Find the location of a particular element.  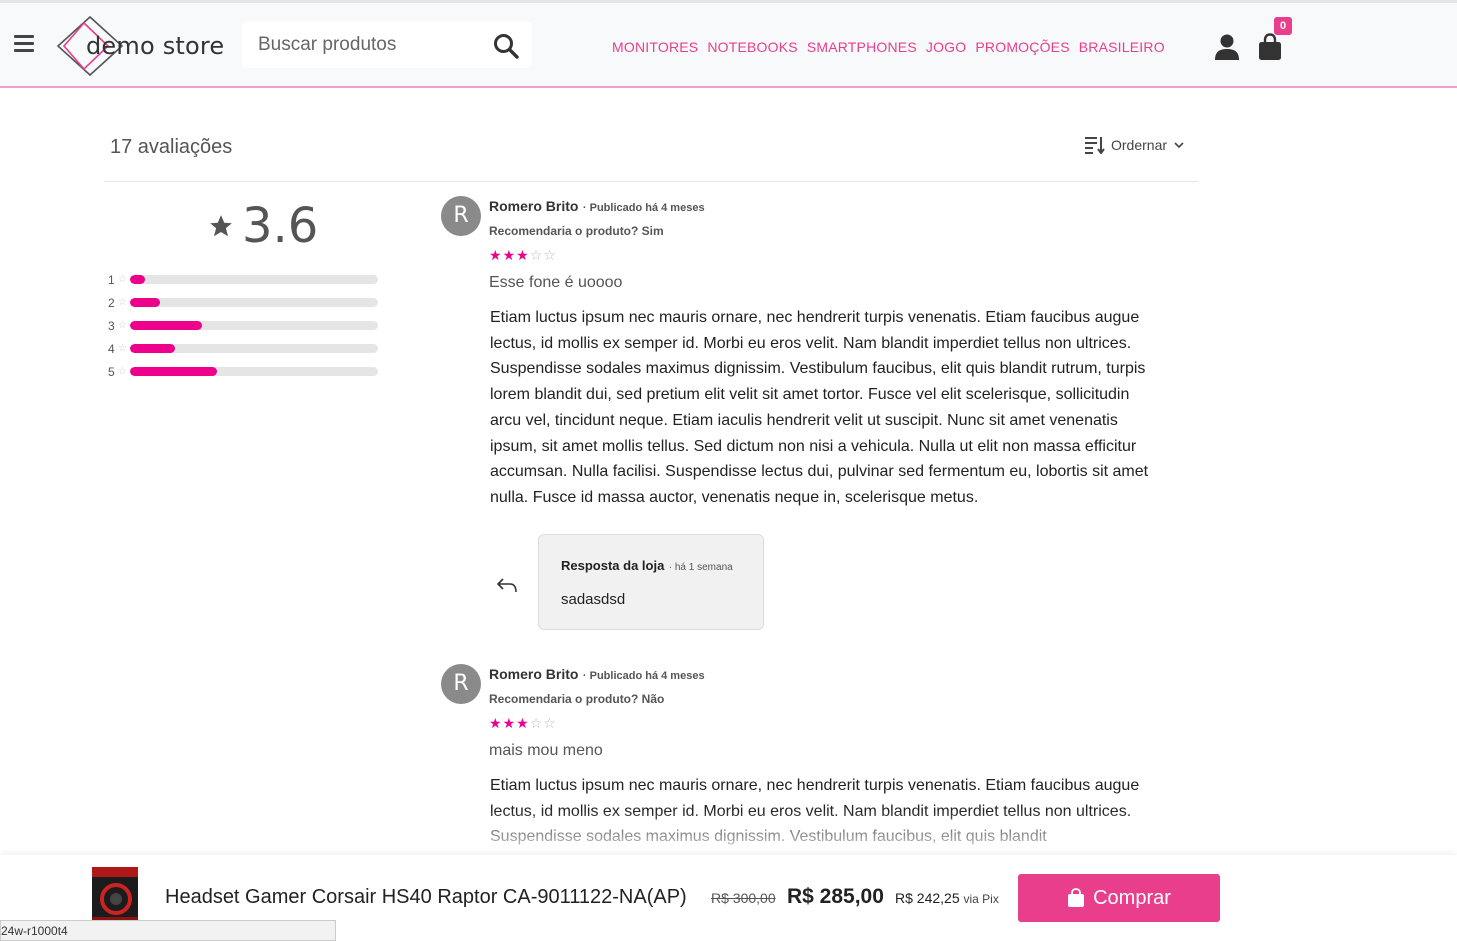

reply-author: Resposta da loja is located at coordinates (613, 565).